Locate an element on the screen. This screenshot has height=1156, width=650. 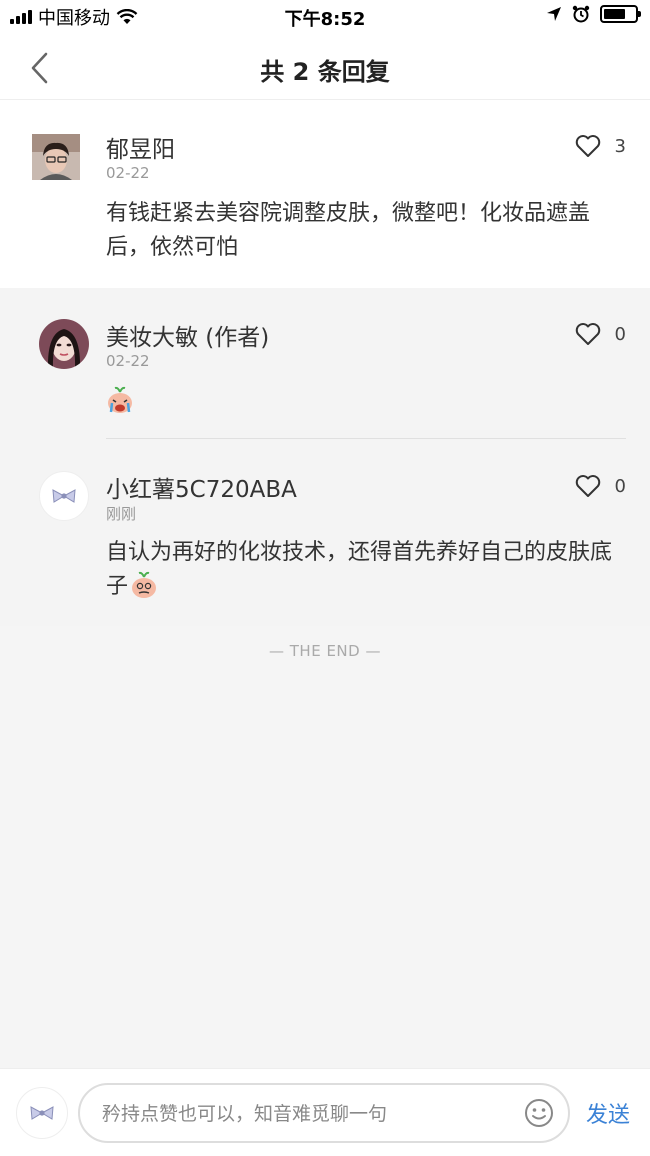
comment-input-bar: 发送 is located at coordinates (325, 1112).